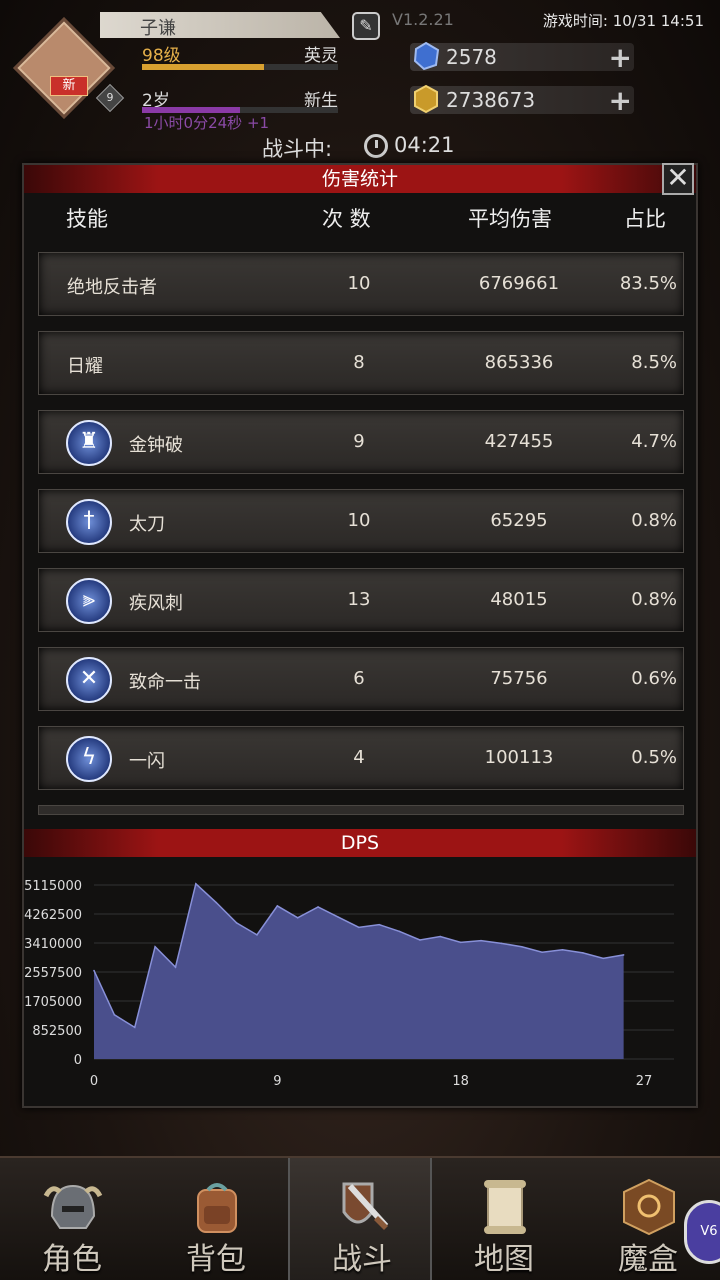  Describe the element at coordinates (620, 100) in the screenshot. I see `add-gold-button: +` at that location.